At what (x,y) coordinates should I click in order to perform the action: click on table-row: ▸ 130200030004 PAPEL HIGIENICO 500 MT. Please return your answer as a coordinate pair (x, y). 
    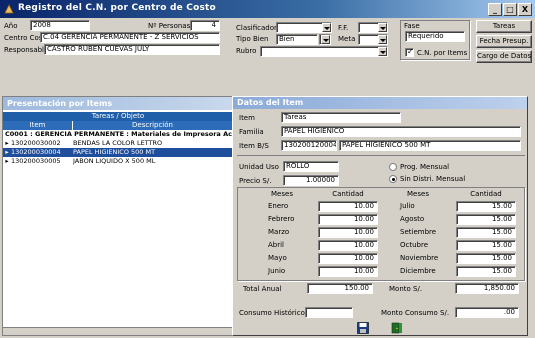
    Looking at the image, I should click on (118, 152).